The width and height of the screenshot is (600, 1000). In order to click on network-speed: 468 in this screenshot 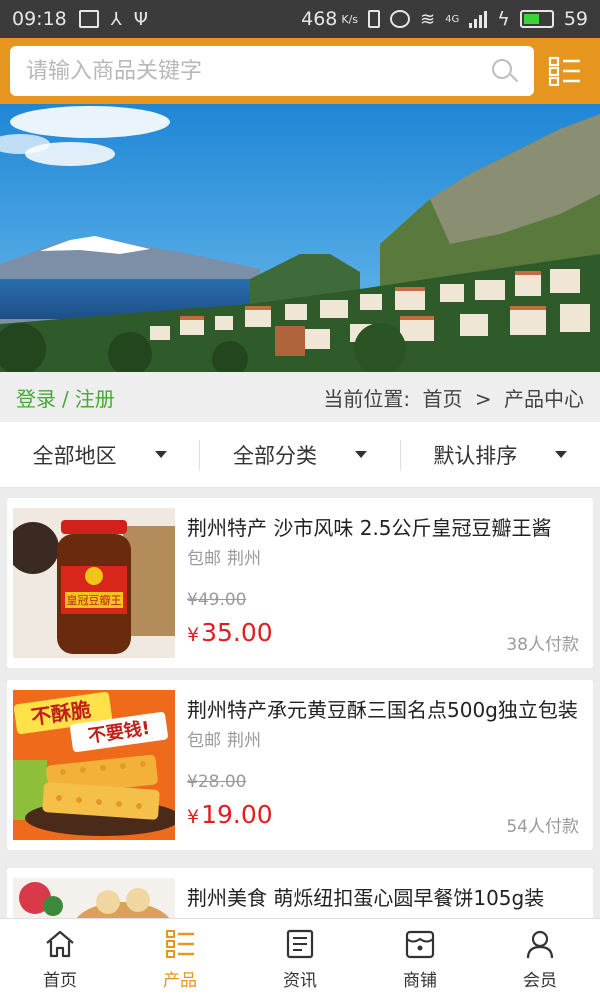, I will do `click(319, 19)`.